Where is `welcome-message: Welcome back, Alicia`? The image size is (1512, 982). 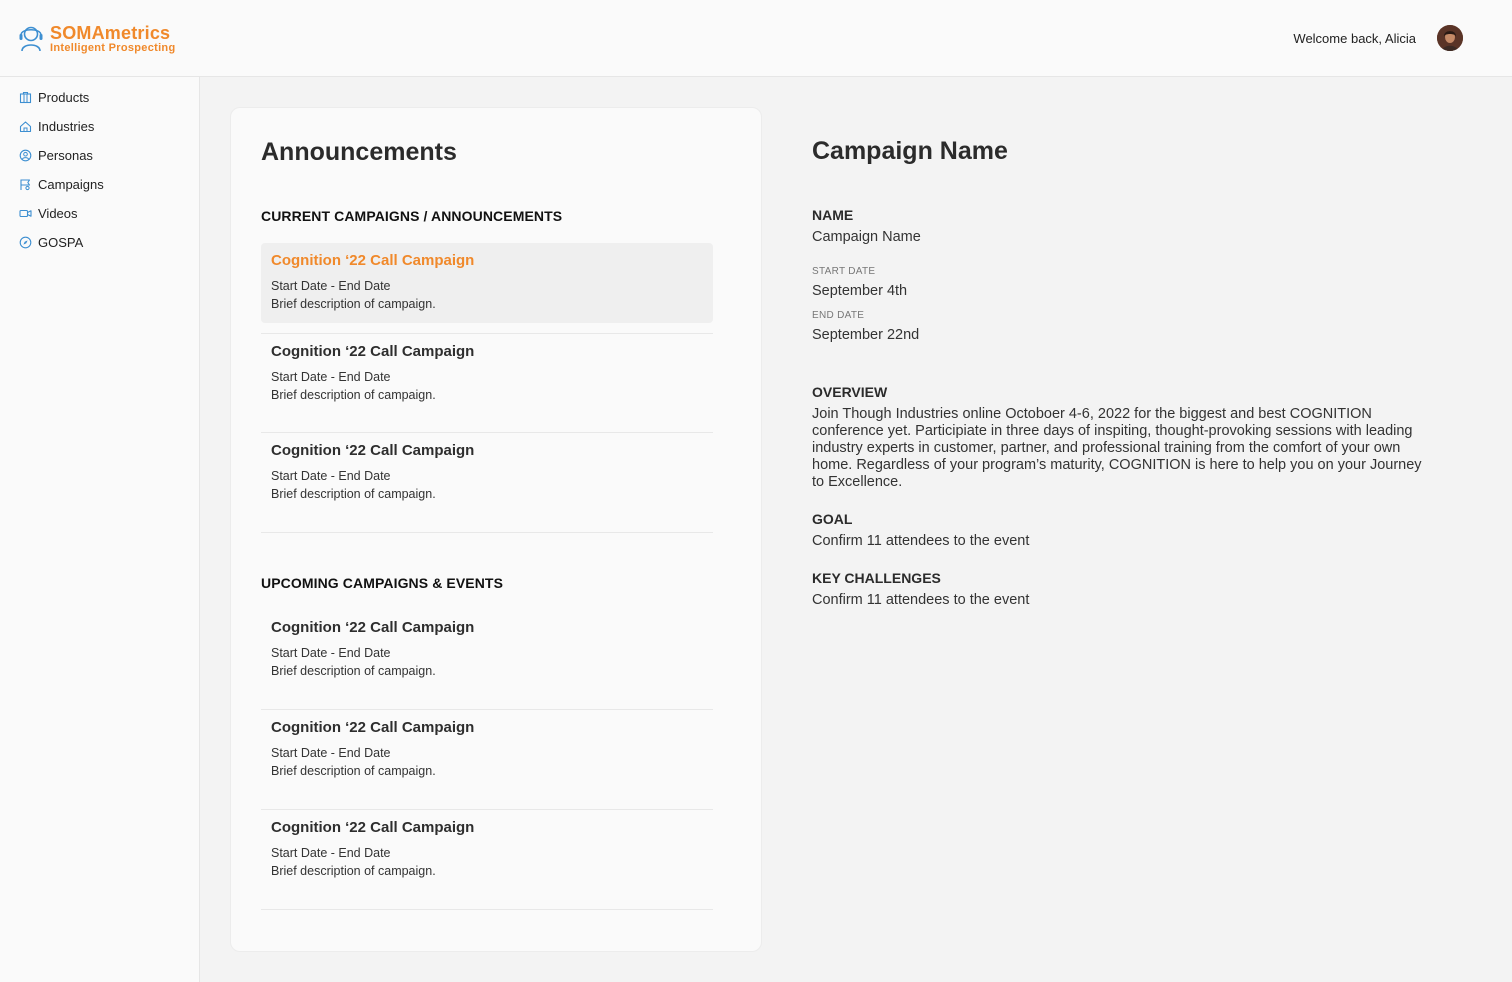 welcome-message: Welcome back, Alicia is located at coordinates (1354, 38).